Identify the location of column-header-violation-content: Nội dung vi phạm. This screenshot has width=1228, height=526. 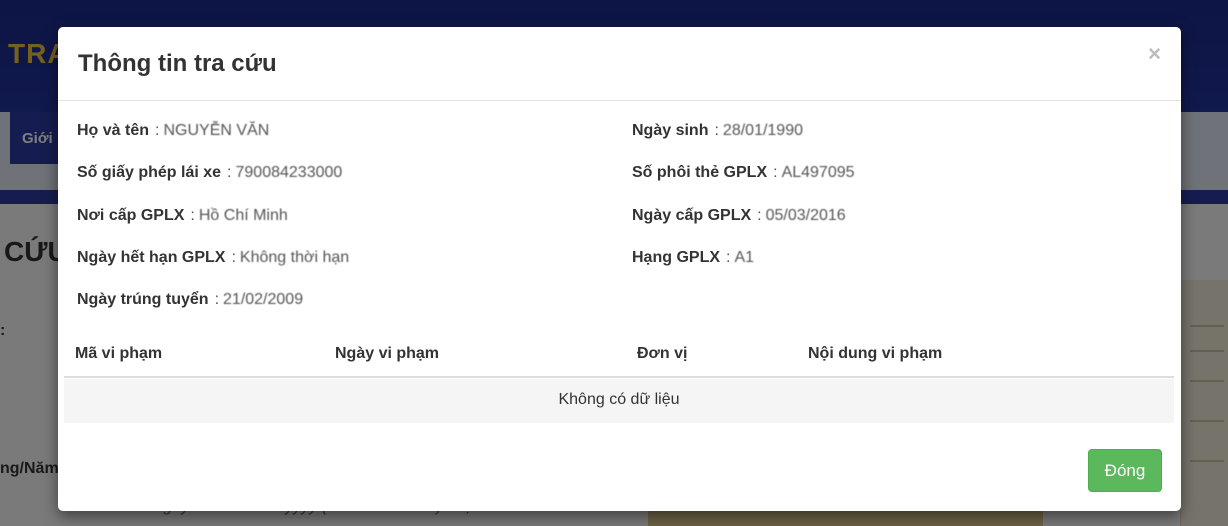
(875, 353).